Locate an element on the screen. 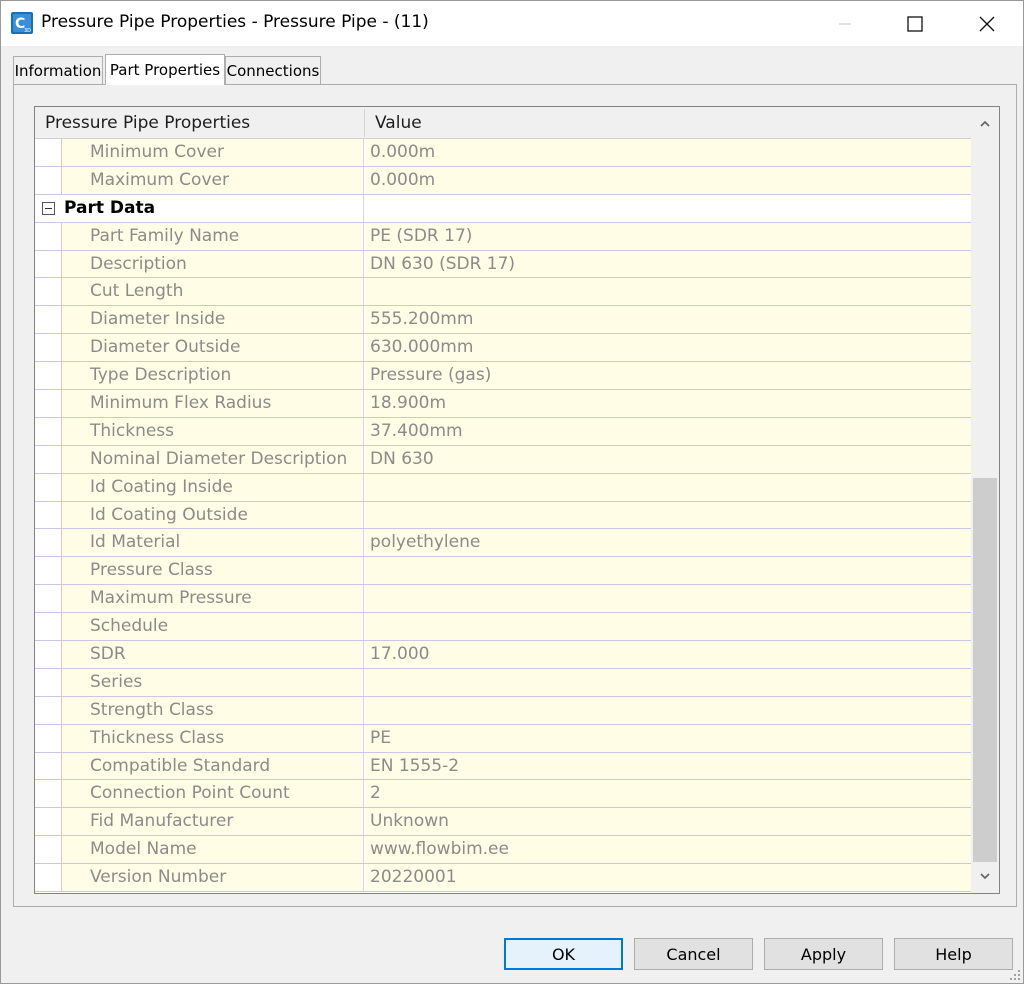 Image resolution: width=1024 pixels, height=984 pixels. property-value: PE (SDR 17) is located at coordinates (668, 236).